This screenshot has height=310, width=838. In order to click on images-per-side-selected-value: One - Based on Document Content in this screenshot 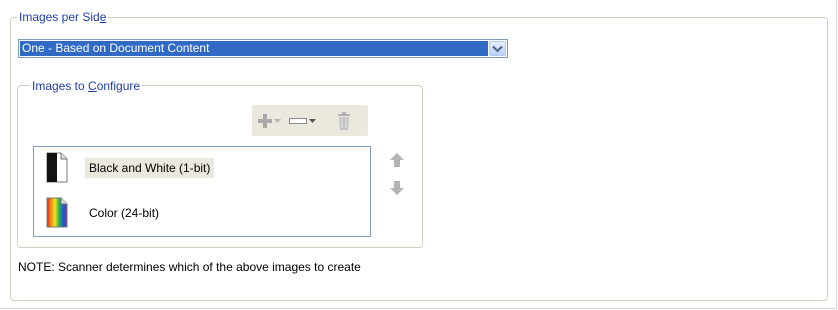, I will do `click(254, 48)`.